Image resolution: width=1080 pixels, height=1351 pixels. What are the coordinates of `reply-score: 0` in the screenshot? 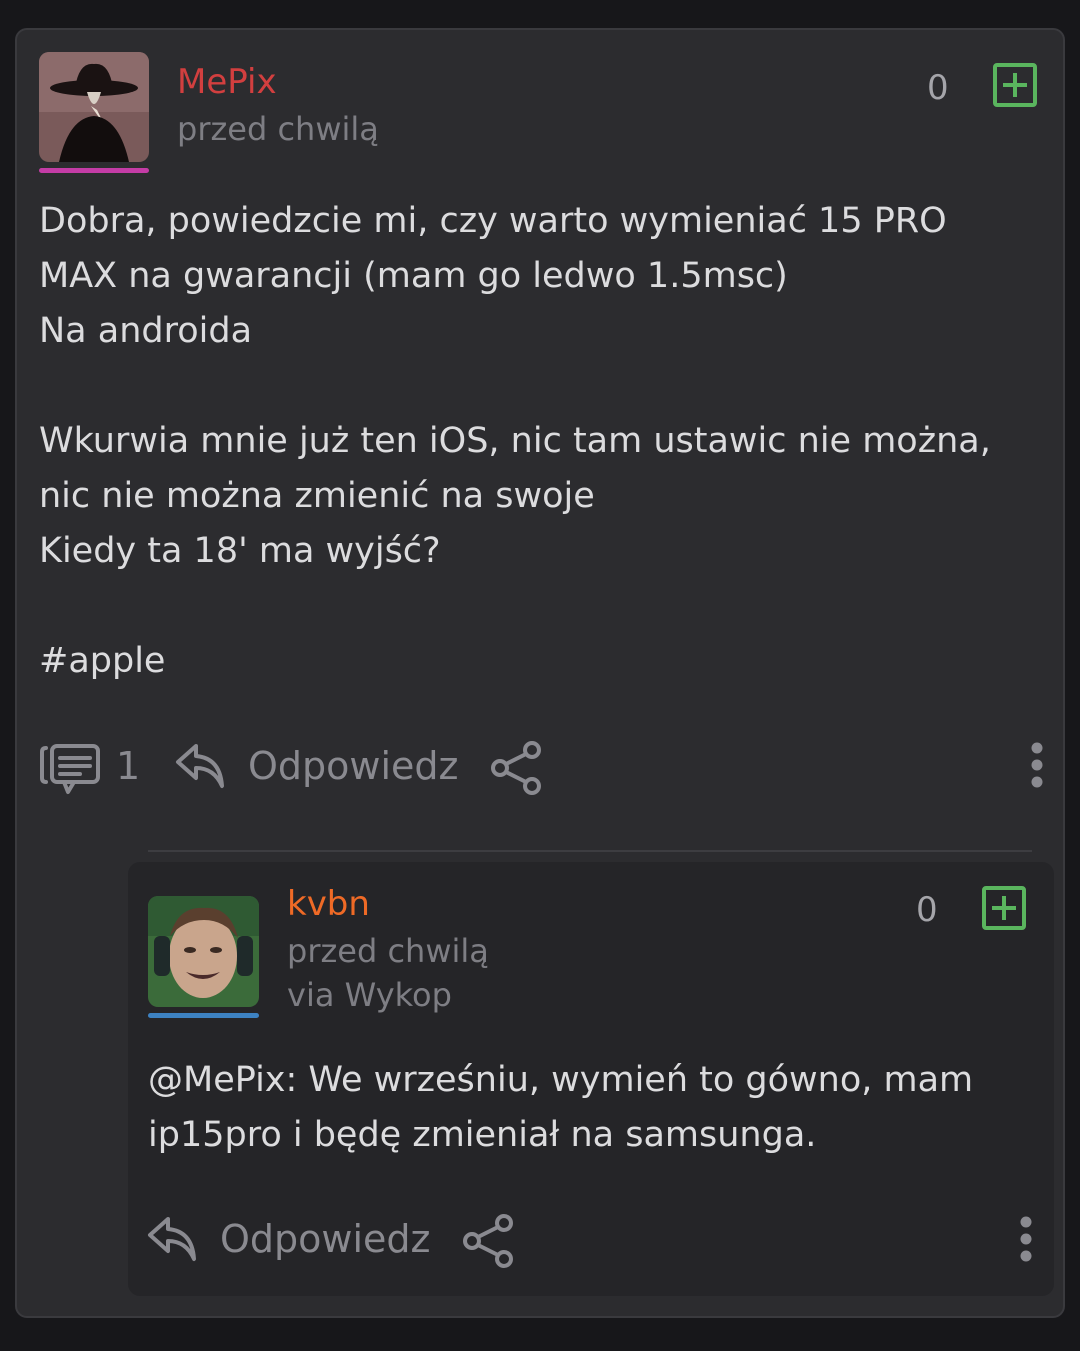 It's located at (927, 910).